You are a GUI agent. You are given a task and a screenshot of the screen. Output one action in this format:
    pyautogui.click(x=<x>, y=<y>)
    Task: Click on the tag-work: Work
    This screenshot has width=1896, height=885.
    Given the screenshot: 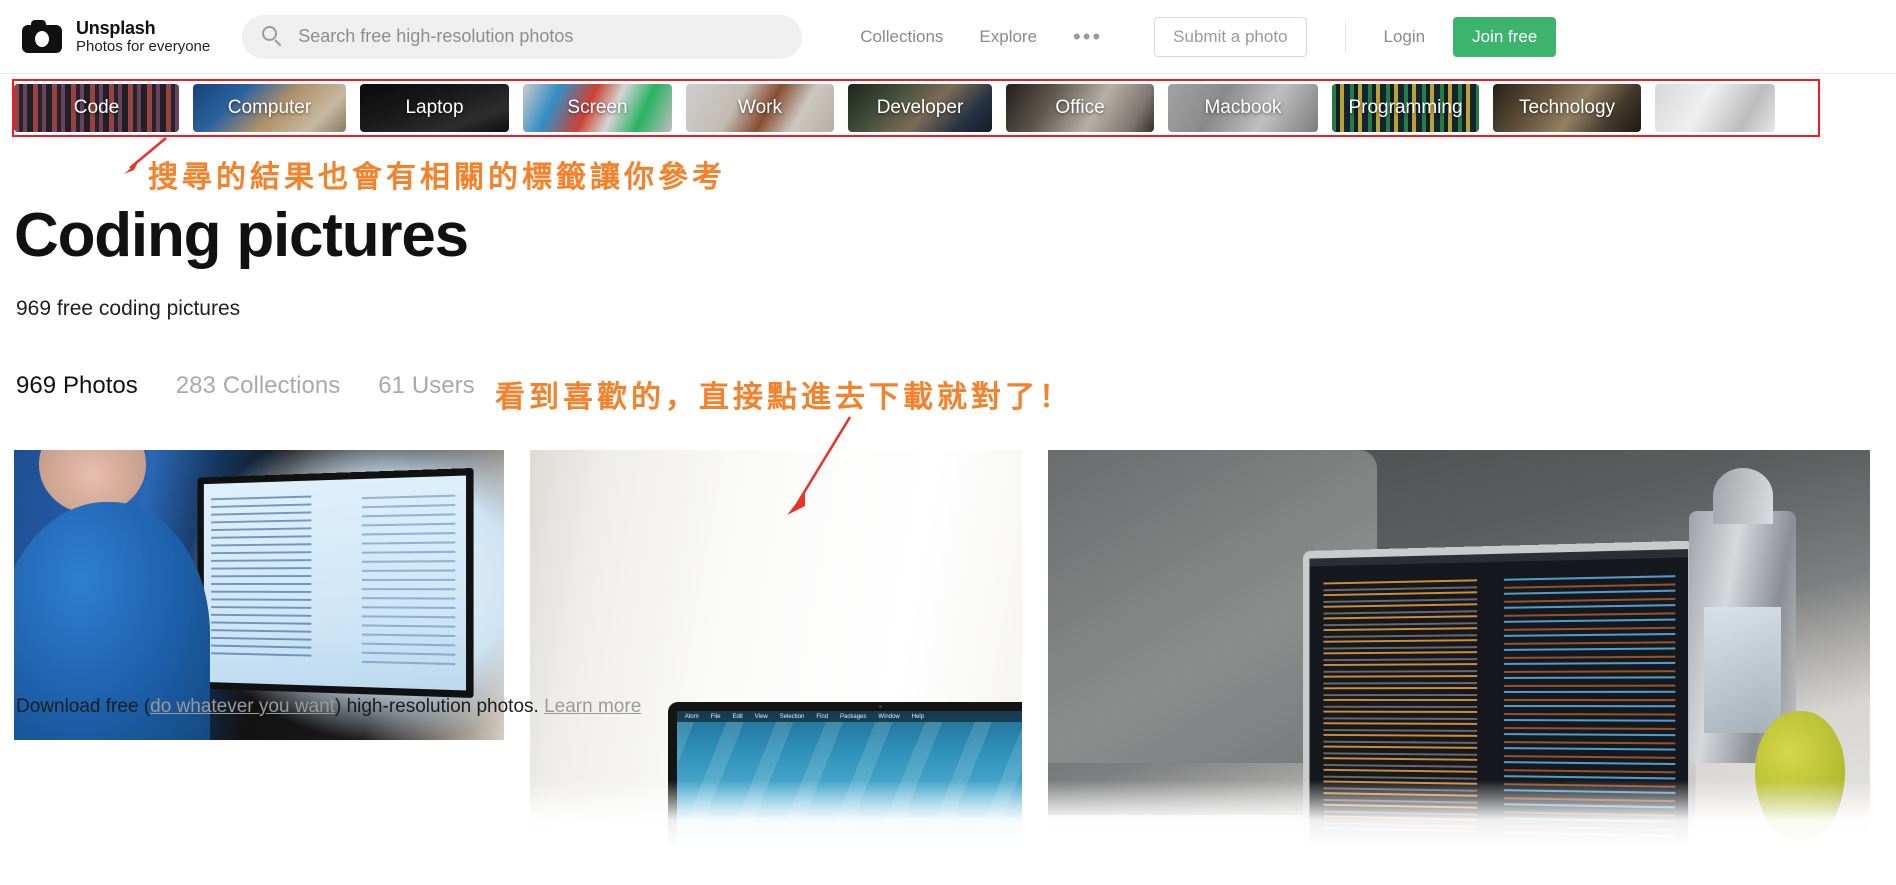 What is the action you would take?
    pyautogui.click(x=760, y=108)
    